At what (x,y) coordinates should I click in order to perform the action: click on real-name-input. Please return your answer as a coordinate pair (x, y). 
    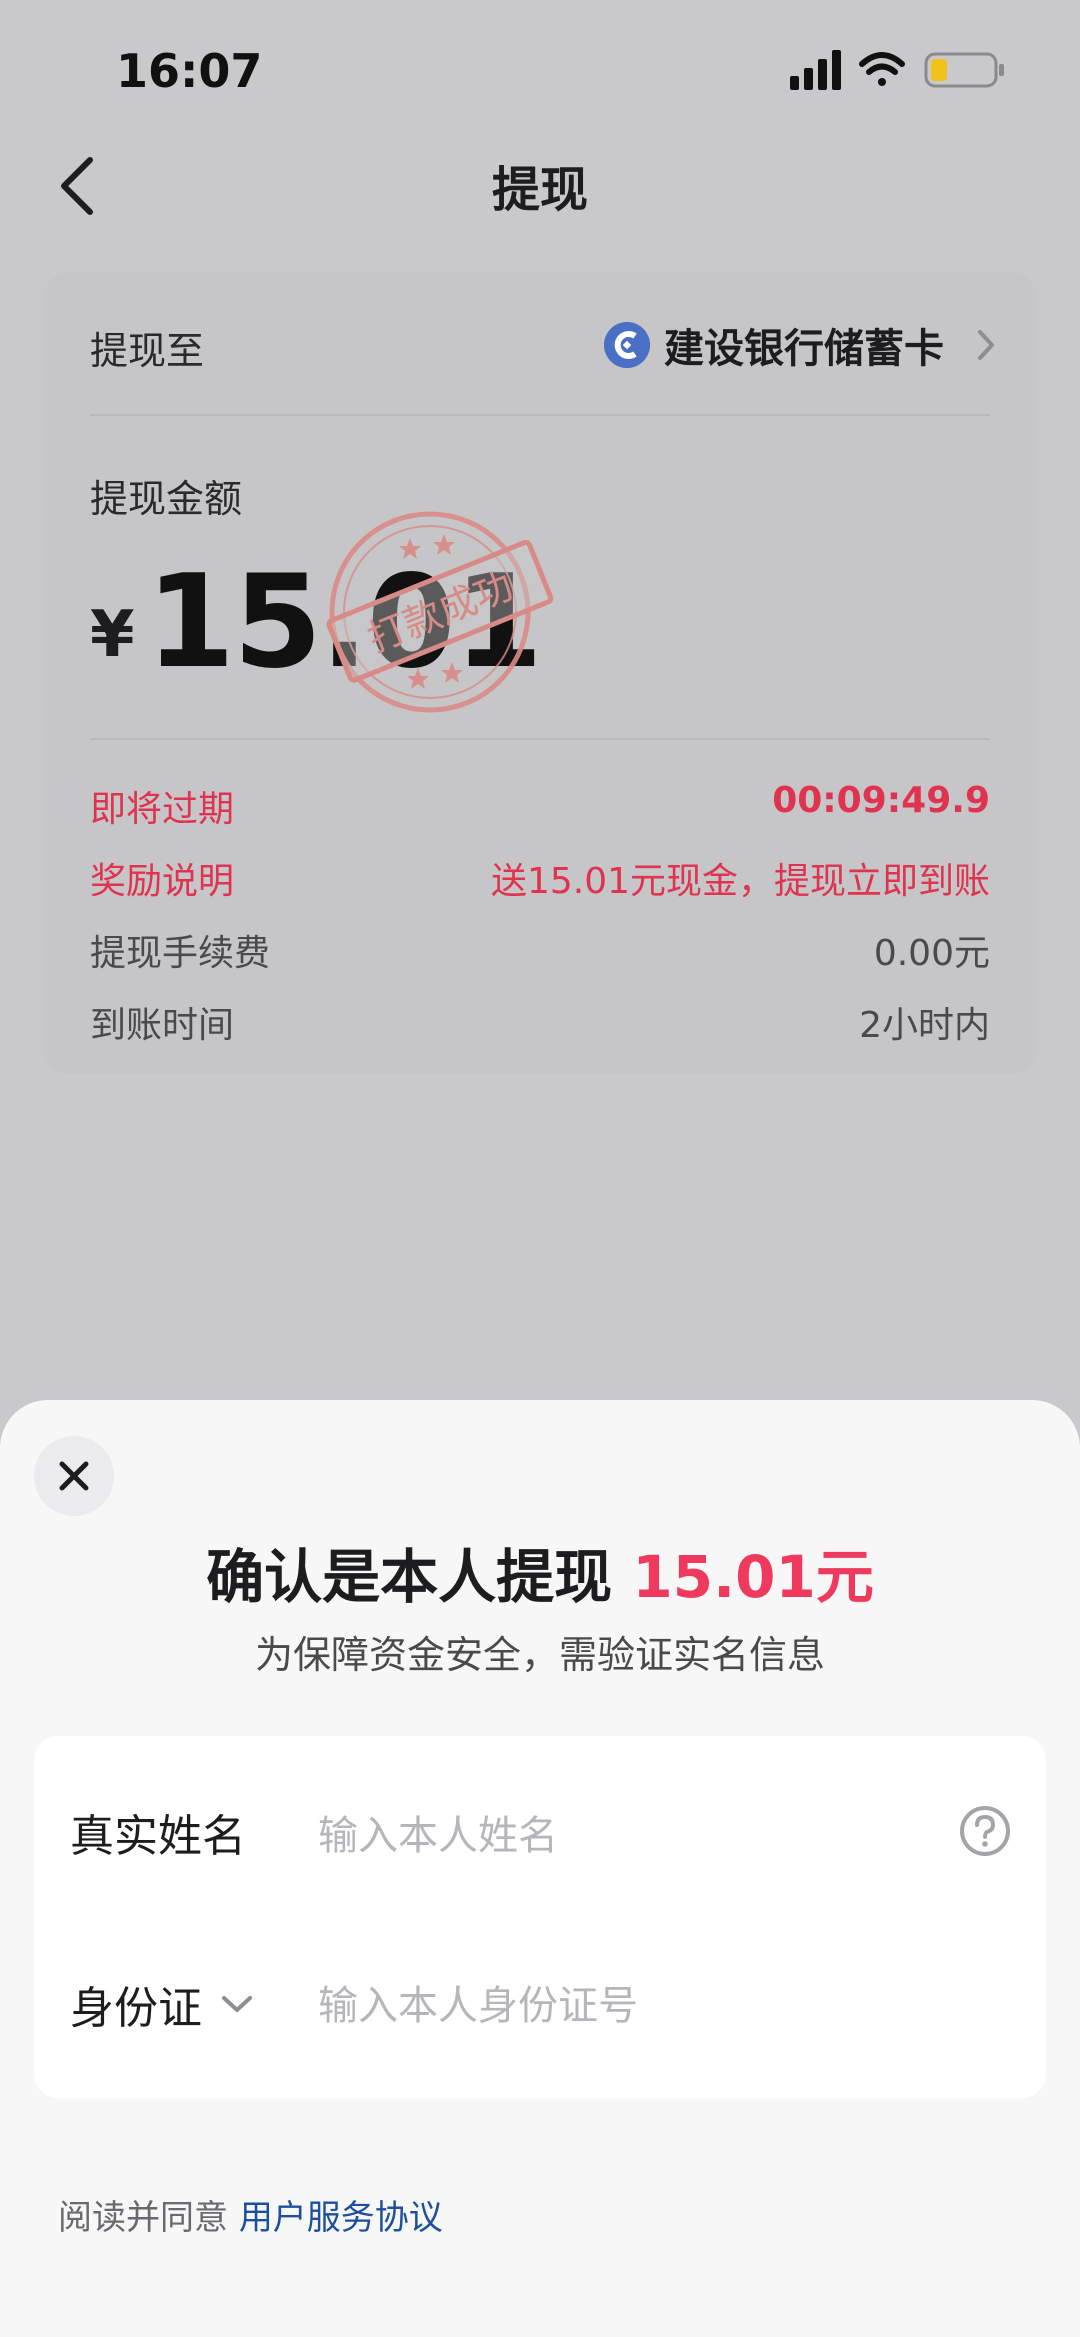
    Looking at the image, I should click on (618, 1836).